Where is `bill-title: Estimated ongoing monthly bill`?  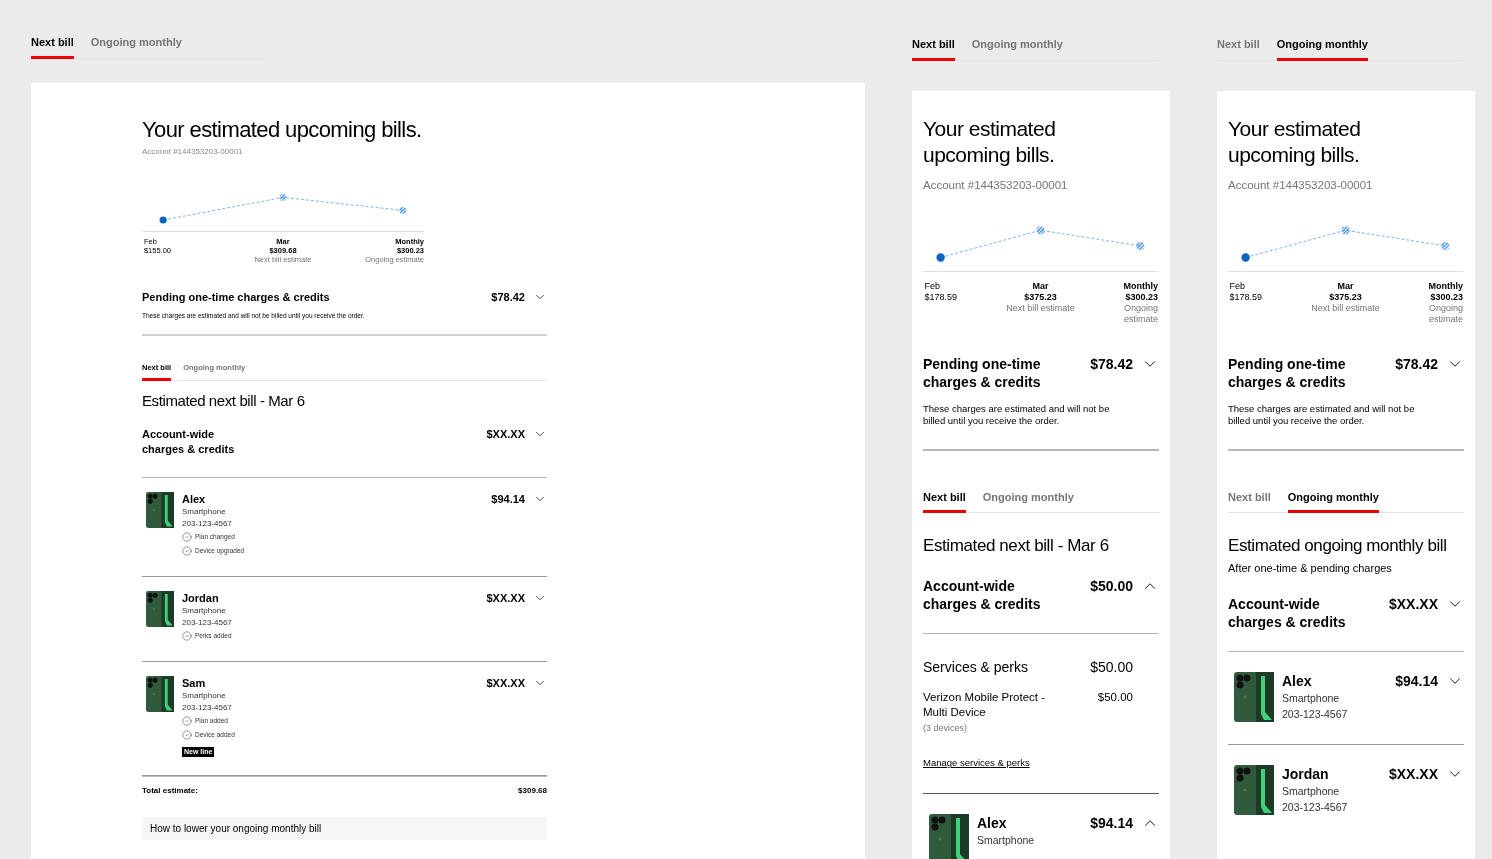
bill-title: Estimated ongoing monthly bill is located at coordinates (1338, 546).